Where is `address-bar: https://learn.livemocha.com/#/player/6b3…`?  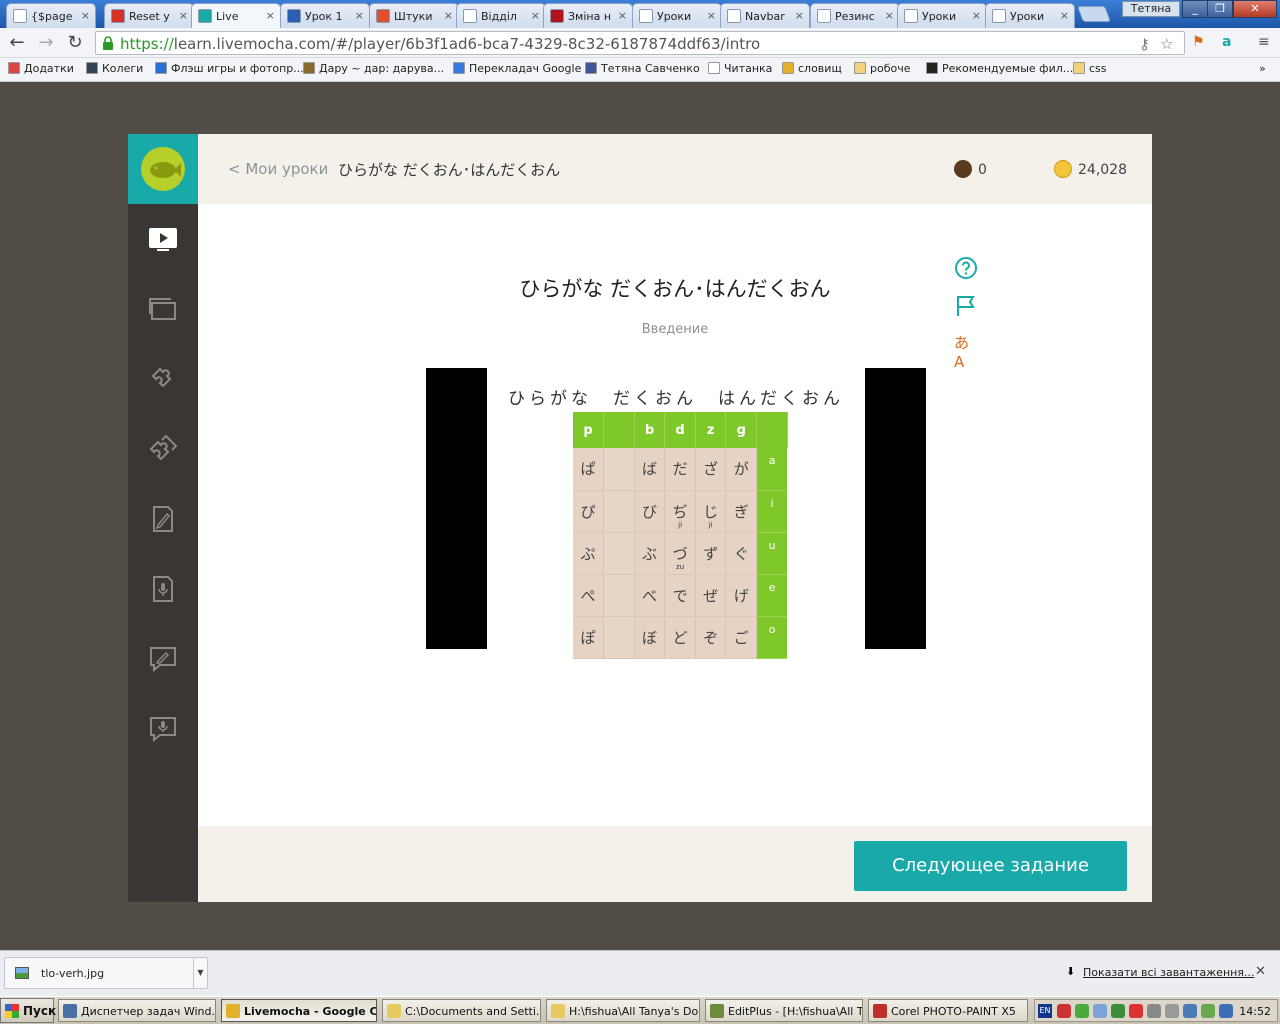
address-bar: https://learn.livemocha.com/#/player/6b3… is located at coordinates (640, 43).